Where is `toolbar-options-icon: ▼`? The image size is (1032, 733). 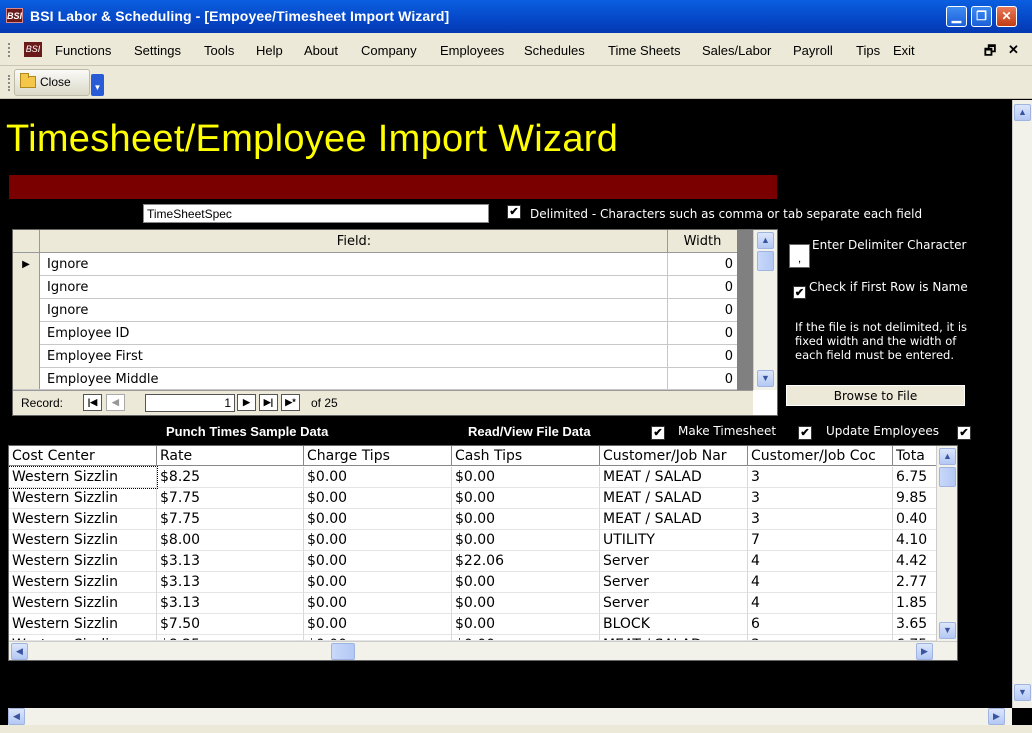 toolbar-options-icon: ▼ is located at coordinates (97, 85).